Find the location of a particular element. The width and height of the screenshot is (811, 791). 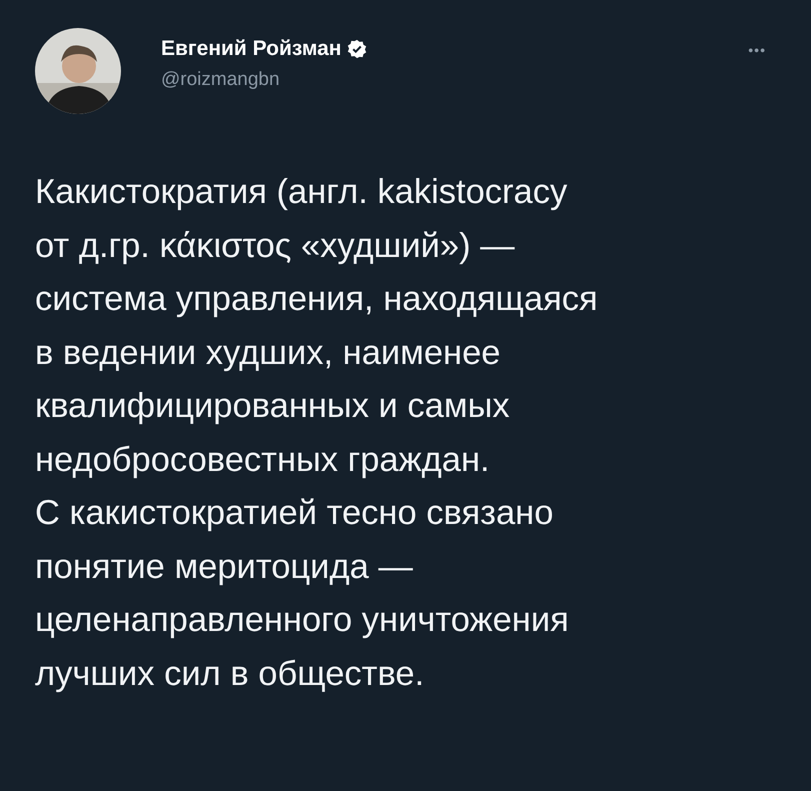

author-handle: @roizmangbn is located at coordinates (434, 80).